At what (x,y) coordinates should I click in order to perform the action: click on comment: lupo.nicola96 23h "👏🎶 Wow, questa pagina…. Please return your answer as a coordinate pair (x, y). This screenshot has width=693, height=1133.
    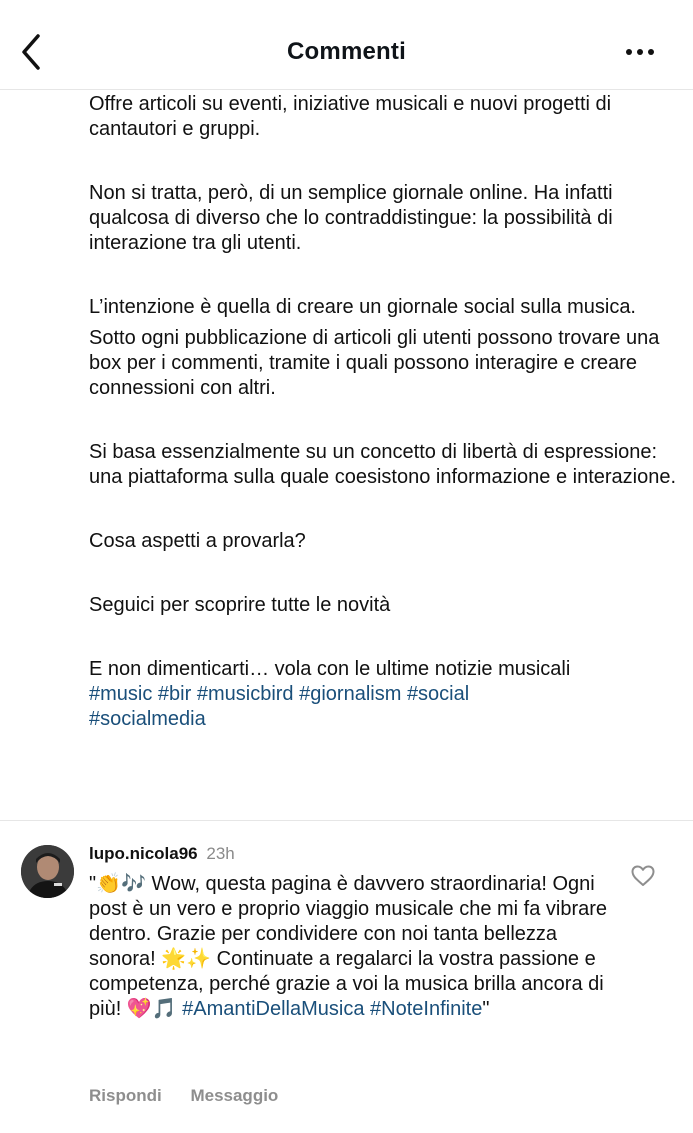
    Looking at the image, I should click on (349, 932).